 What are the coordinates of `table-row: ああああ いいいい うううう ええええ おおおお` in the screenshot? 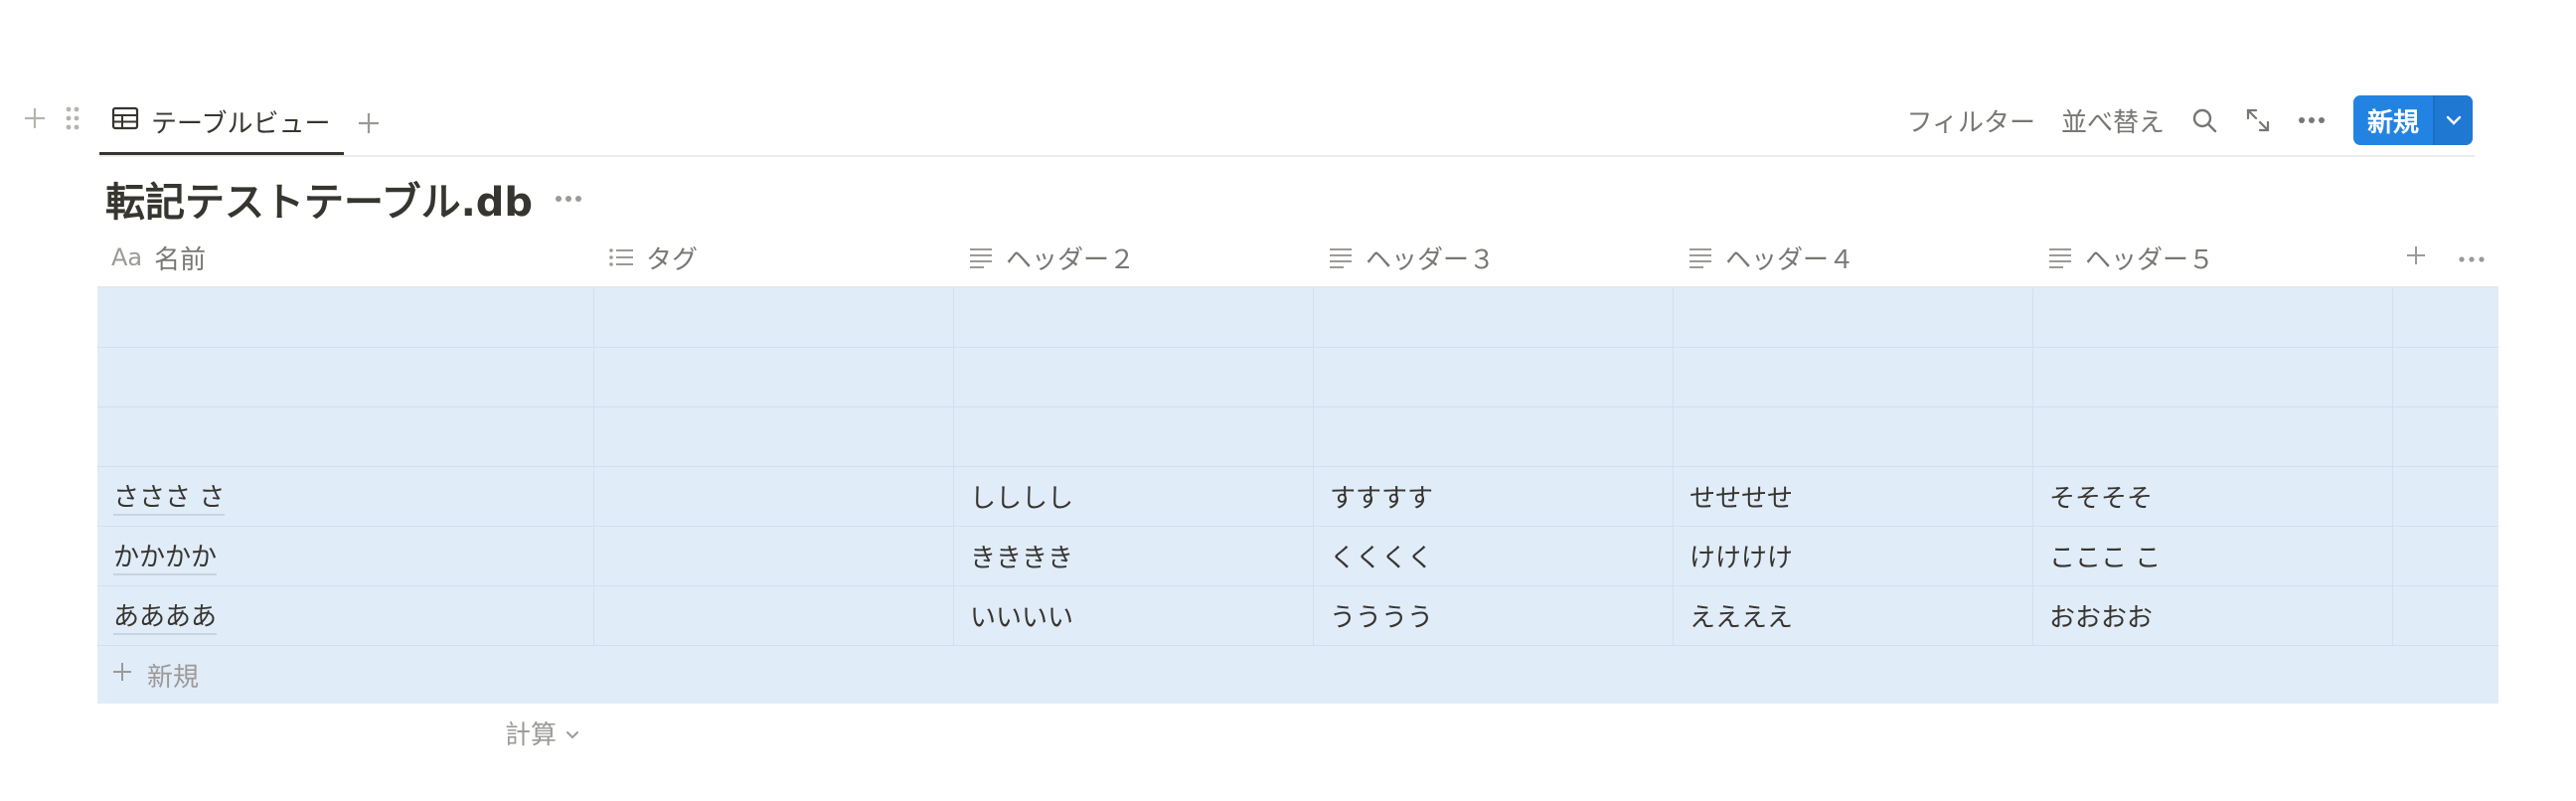 It's located at (1297, 616).